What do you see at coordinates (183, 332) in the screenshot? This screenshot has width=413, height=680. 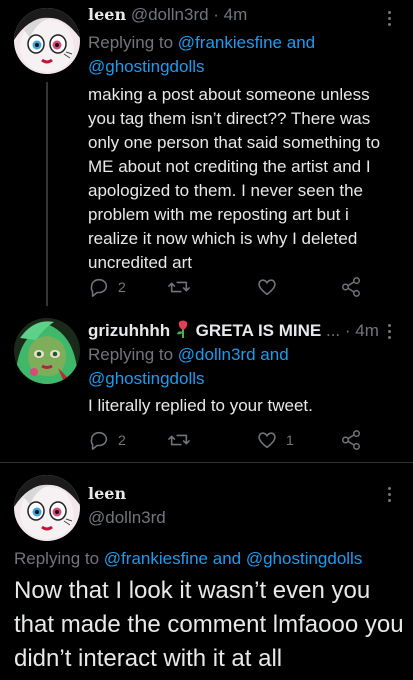 I see `flower-emoji-icon` at bounding box center [183, 332].